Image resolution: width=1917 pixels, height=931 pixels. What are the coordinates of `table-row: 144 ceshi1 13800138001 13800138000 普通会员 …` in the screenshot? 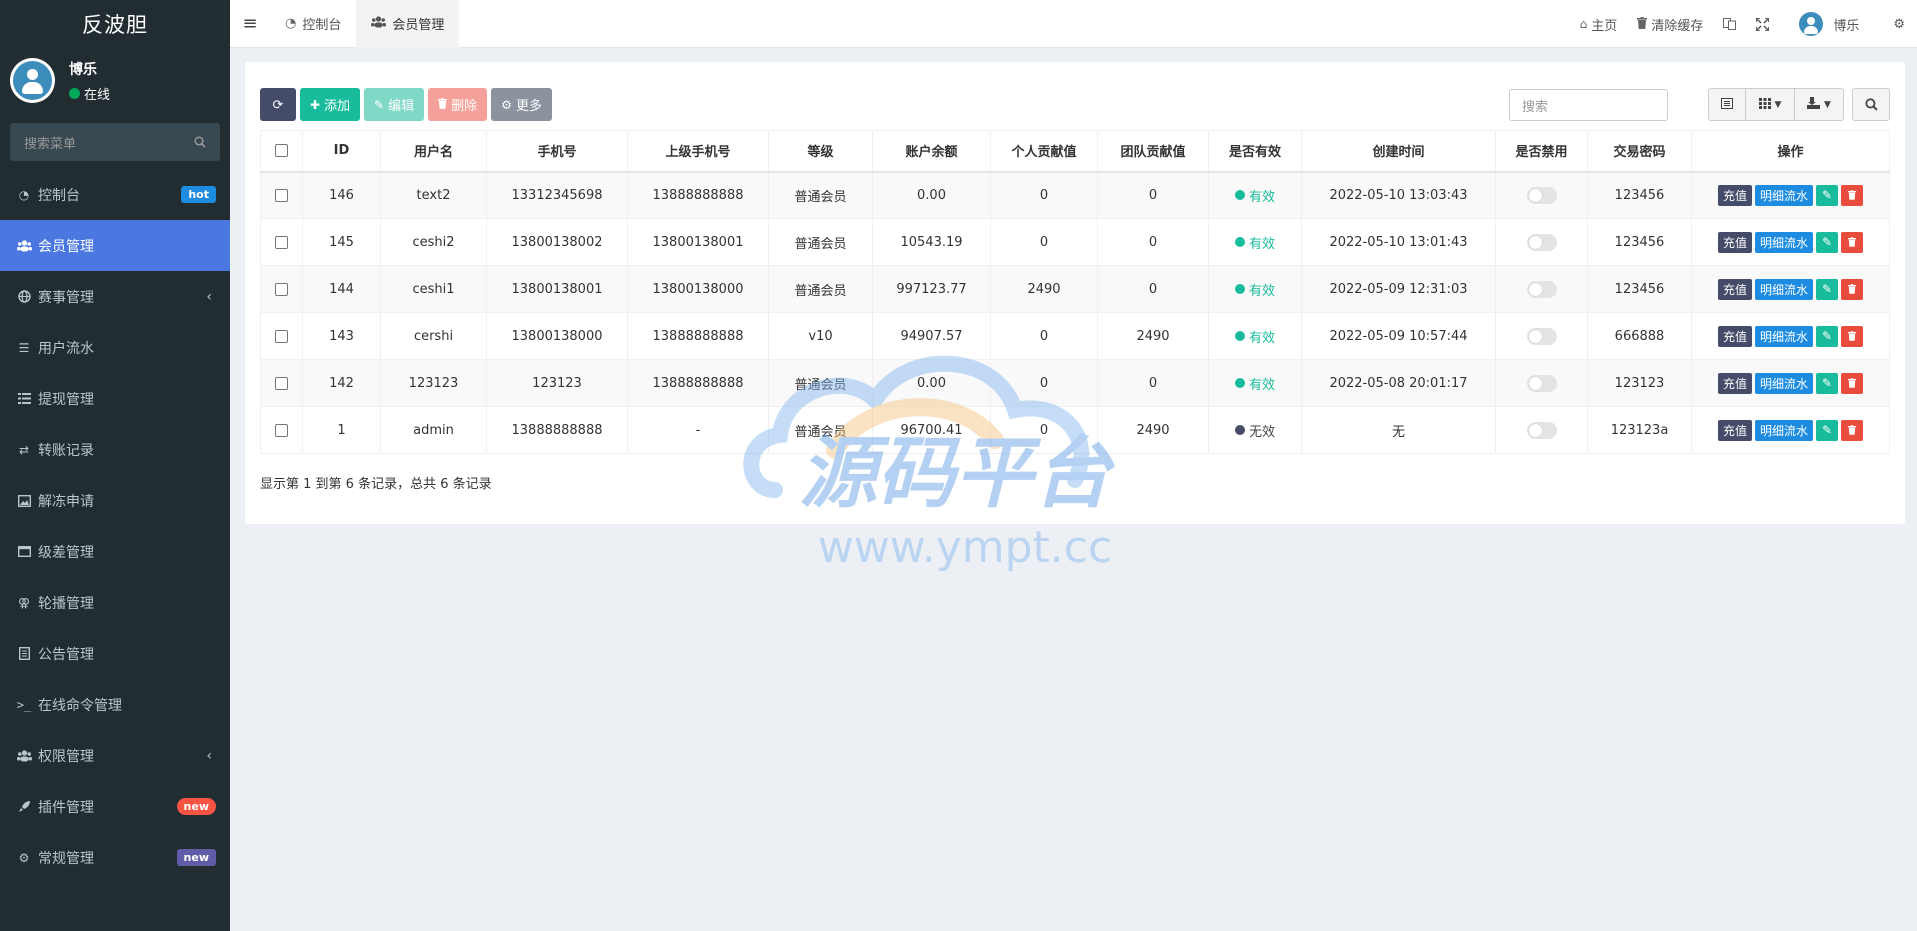 It's located at (1075, 289).